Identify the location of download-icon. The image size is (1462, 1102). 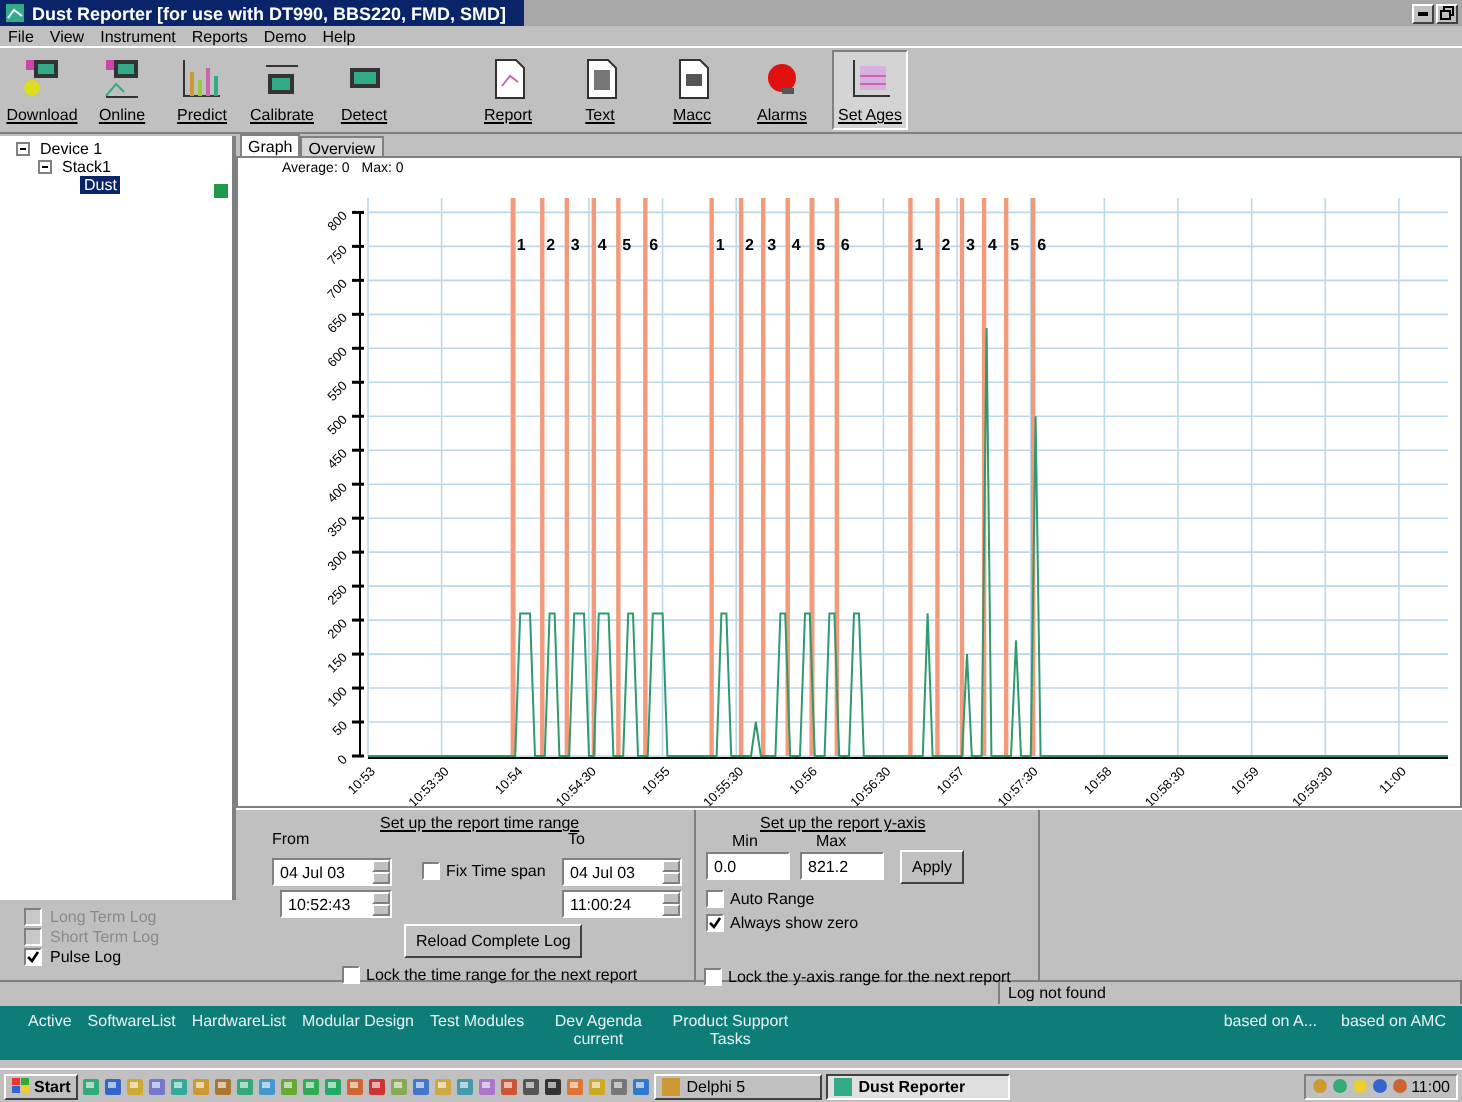
(42, 78).